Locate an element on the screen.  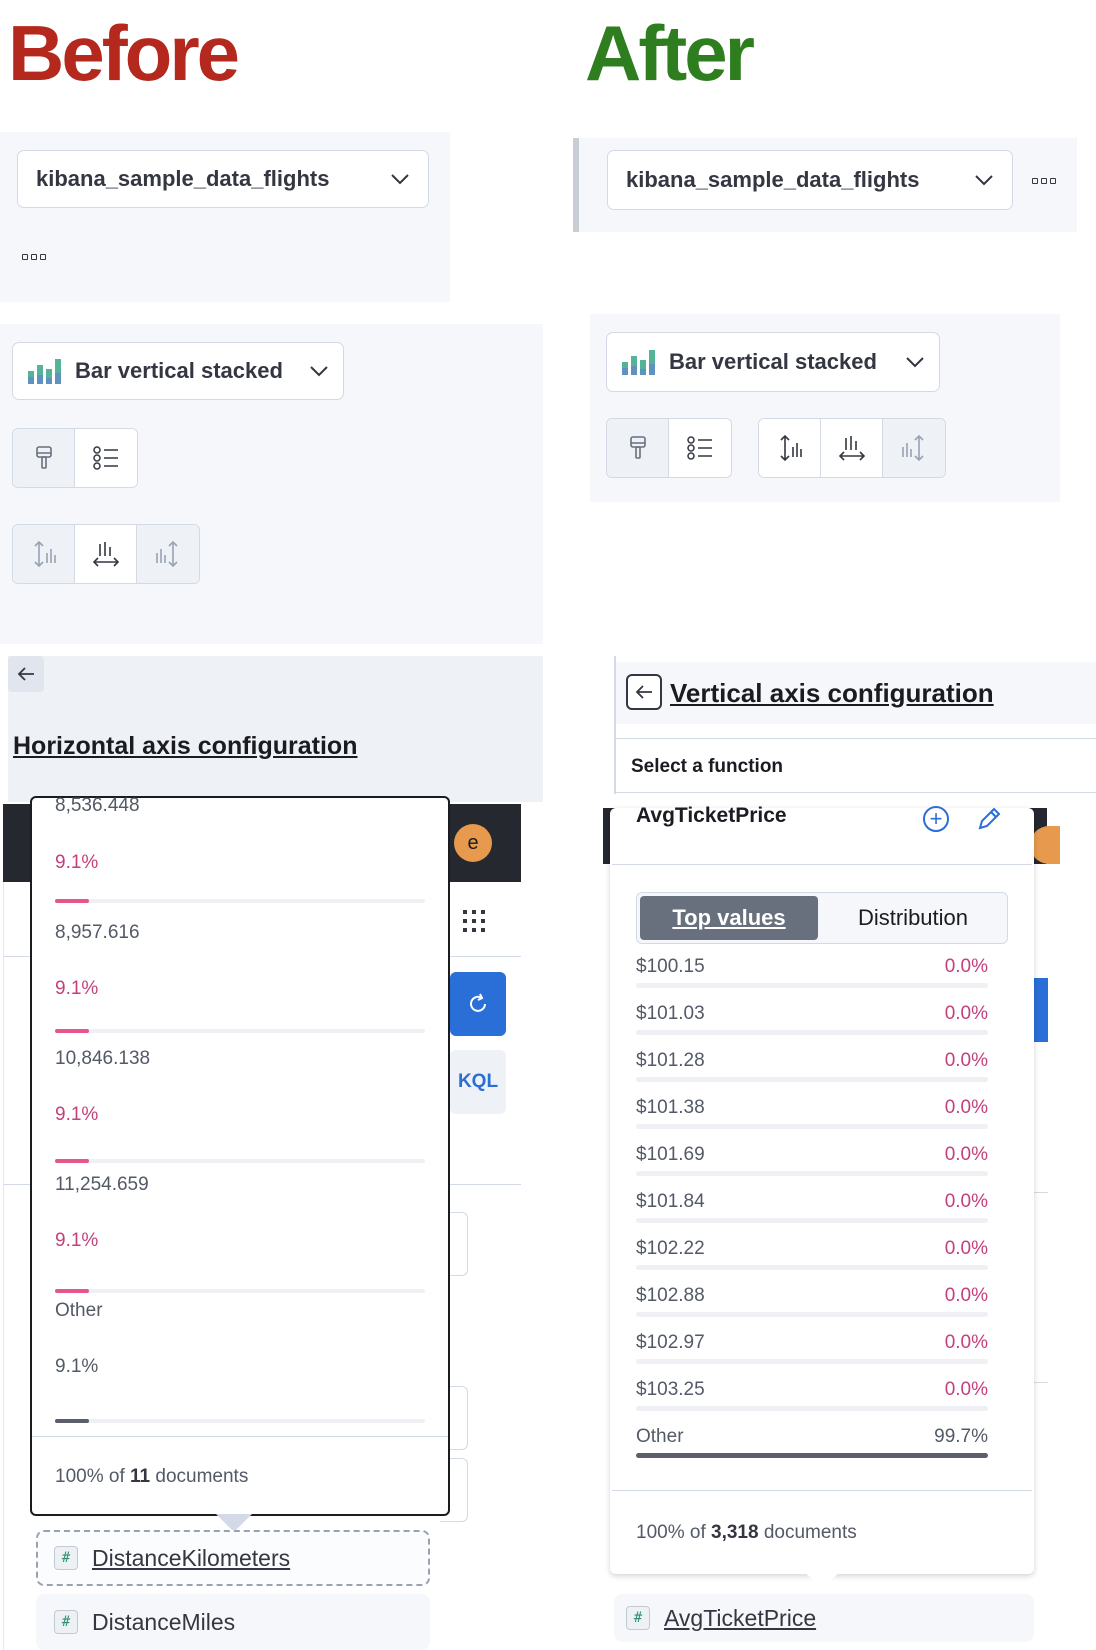
tab-distribution: Distribution is located at coordinates (913, 918).